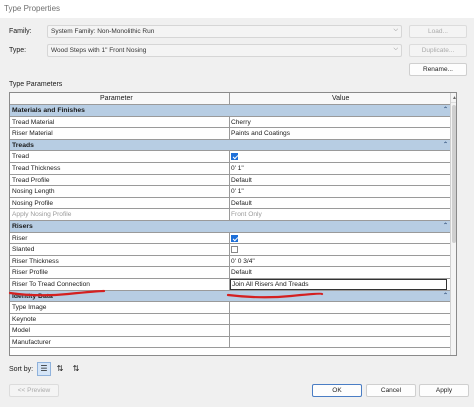 This screenshot has height=407, width=474. I want to click on table-row: Riser Thickness 0' 0 3/4", so click(230, 261).